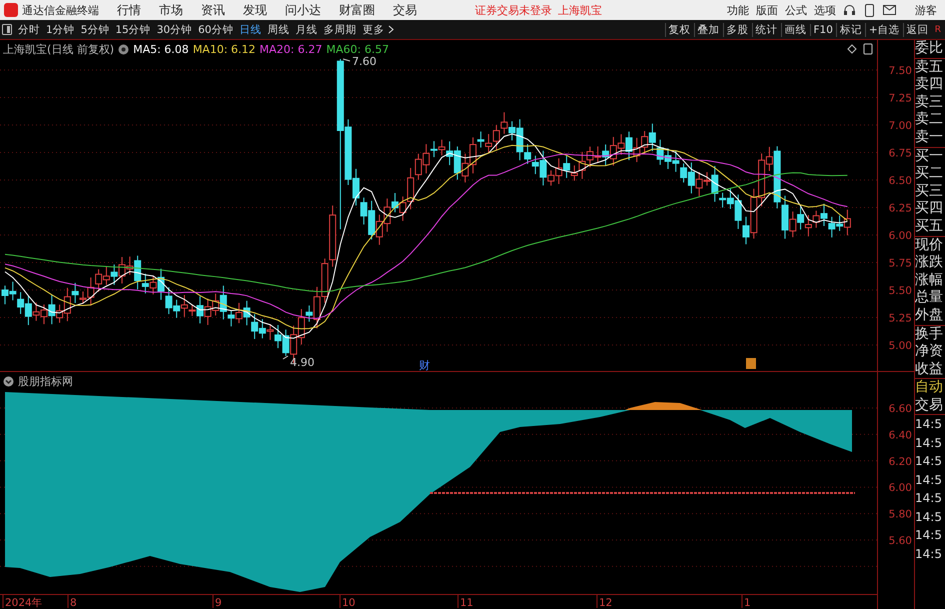 The height and width of the screenshot is (609, 945). I want to click on date-label: 11, so click(466, 601).